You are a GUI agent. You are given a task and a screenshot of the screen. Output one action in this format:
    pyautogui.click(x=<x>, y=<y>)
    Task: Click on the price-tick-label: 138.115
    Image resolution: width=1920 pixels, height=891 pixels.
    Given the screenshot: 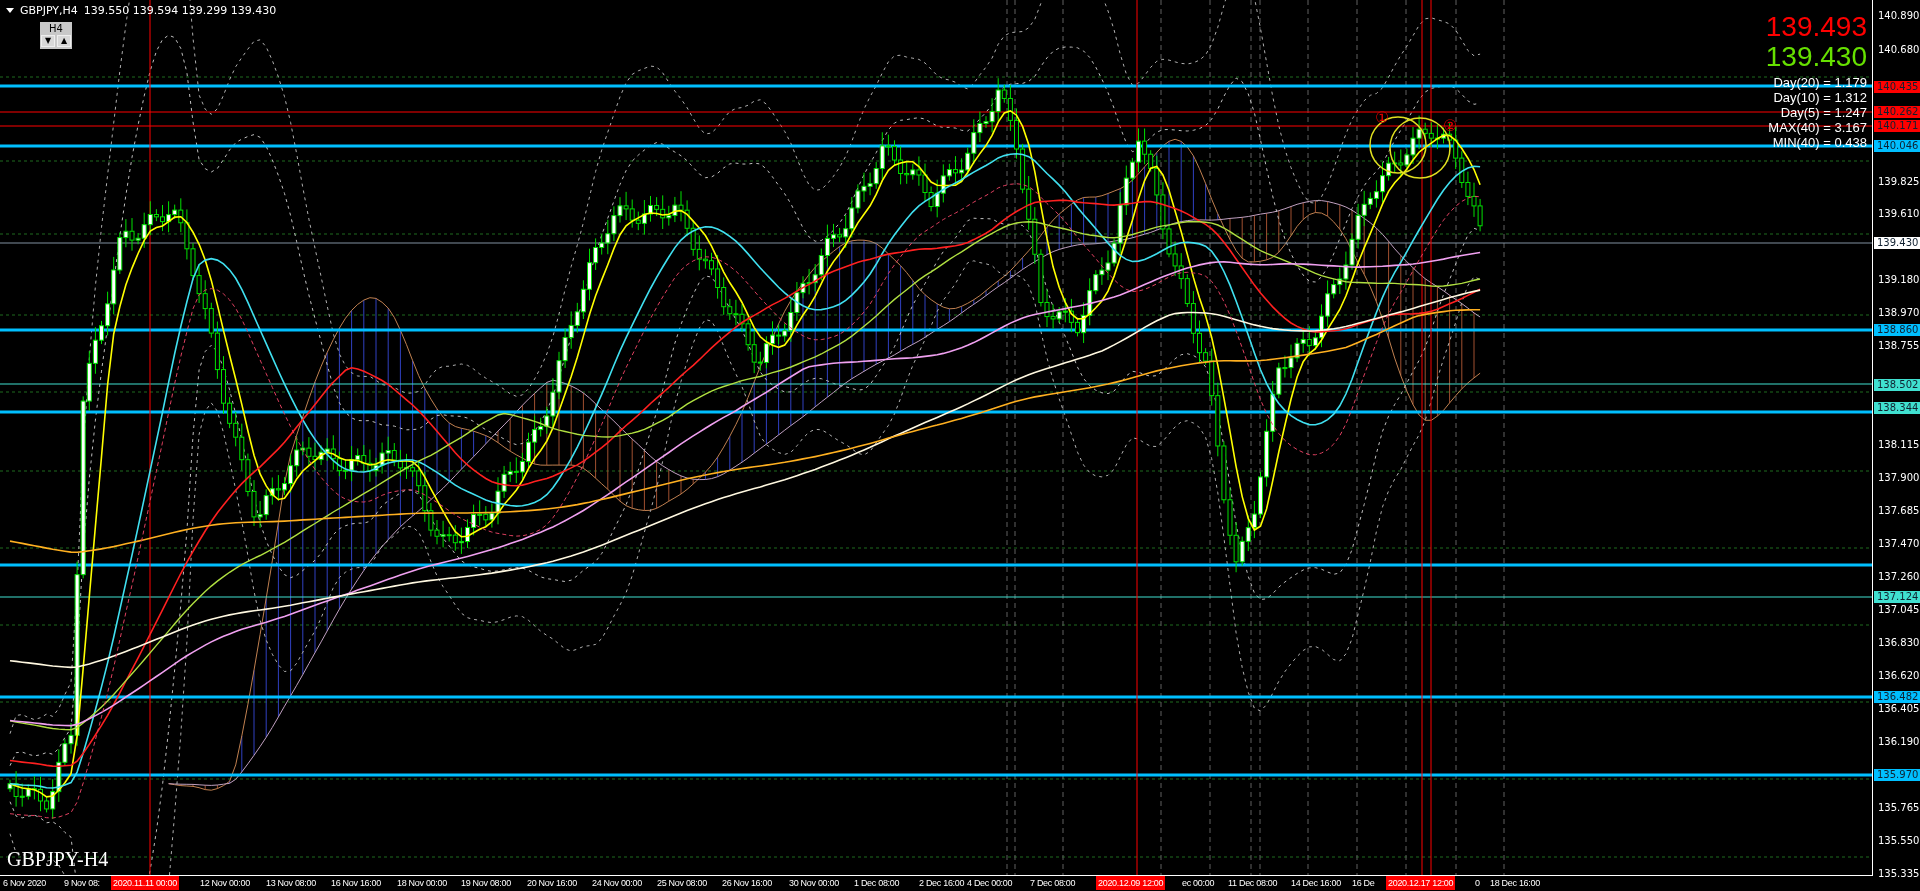 What is the action you would take?
    pyautogui.click(x=1899, y=445)
    